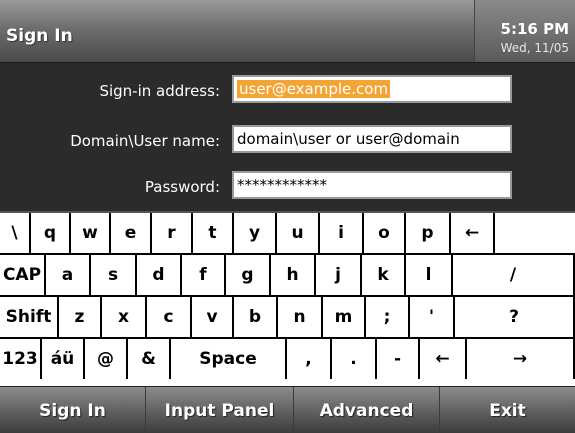  What do you see at coordinates (342, 233) in the screenshot?
I see `key-i: i` at bounding box center [342, 233].